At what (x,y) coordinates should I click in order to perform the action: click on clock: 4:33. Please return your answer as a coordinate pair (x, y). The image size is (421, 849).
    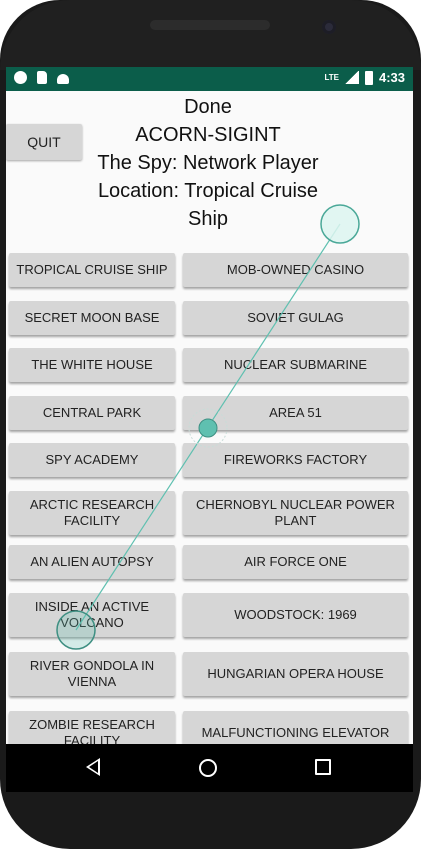
    Looking at the image, I should click on (391, 77).